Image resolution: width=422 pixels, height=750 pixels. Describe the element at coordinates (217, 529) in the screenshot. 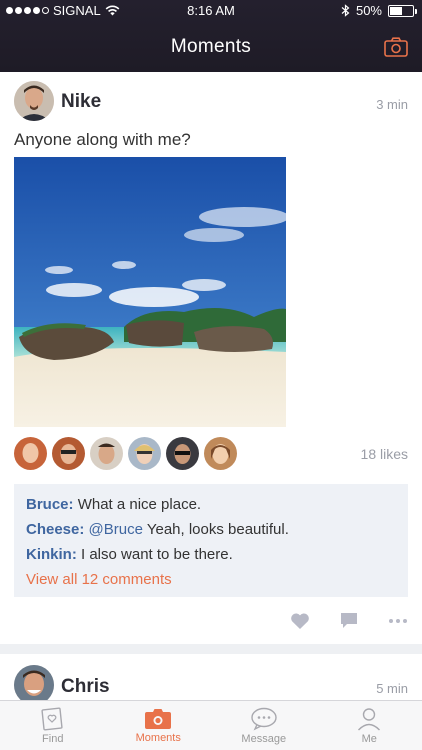

I see `comment-text: Yeah, looks beautiful.` at that location.